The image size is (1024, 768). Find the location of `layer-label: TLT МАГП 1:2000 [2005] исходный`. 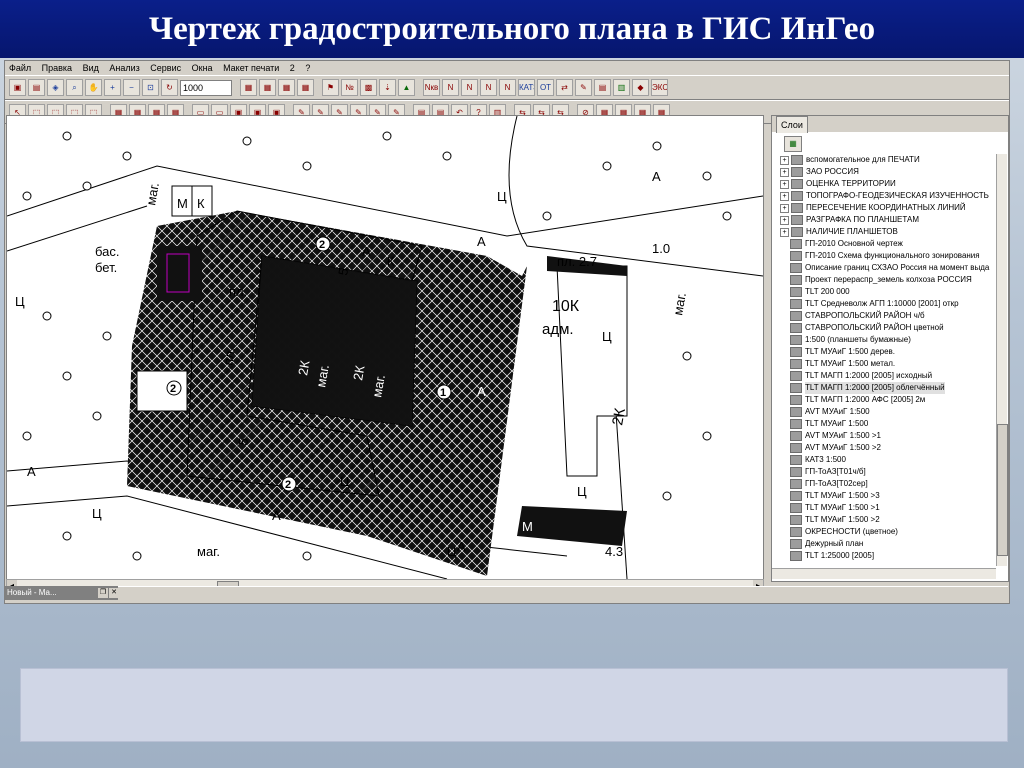

layer-label: TLT МАГП 1:2000 [2005] исходный is located at coordinates (869, 375).